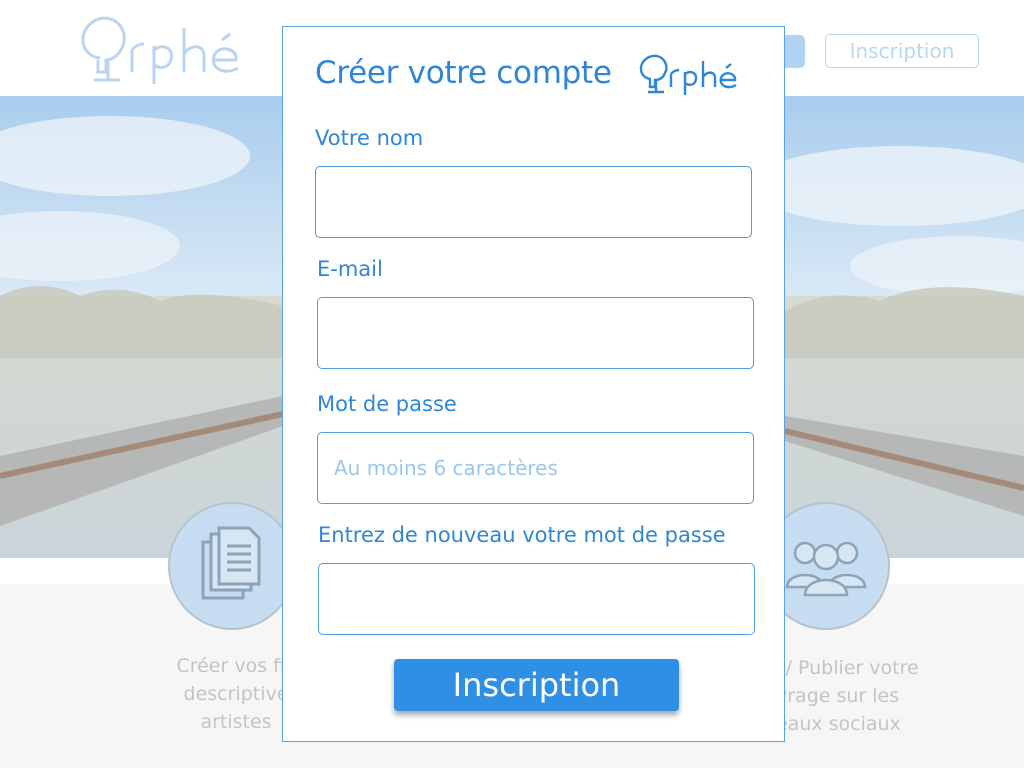  Describe the element at coordinates (535, 468) in the screenshot. I see `password-input` at that location.